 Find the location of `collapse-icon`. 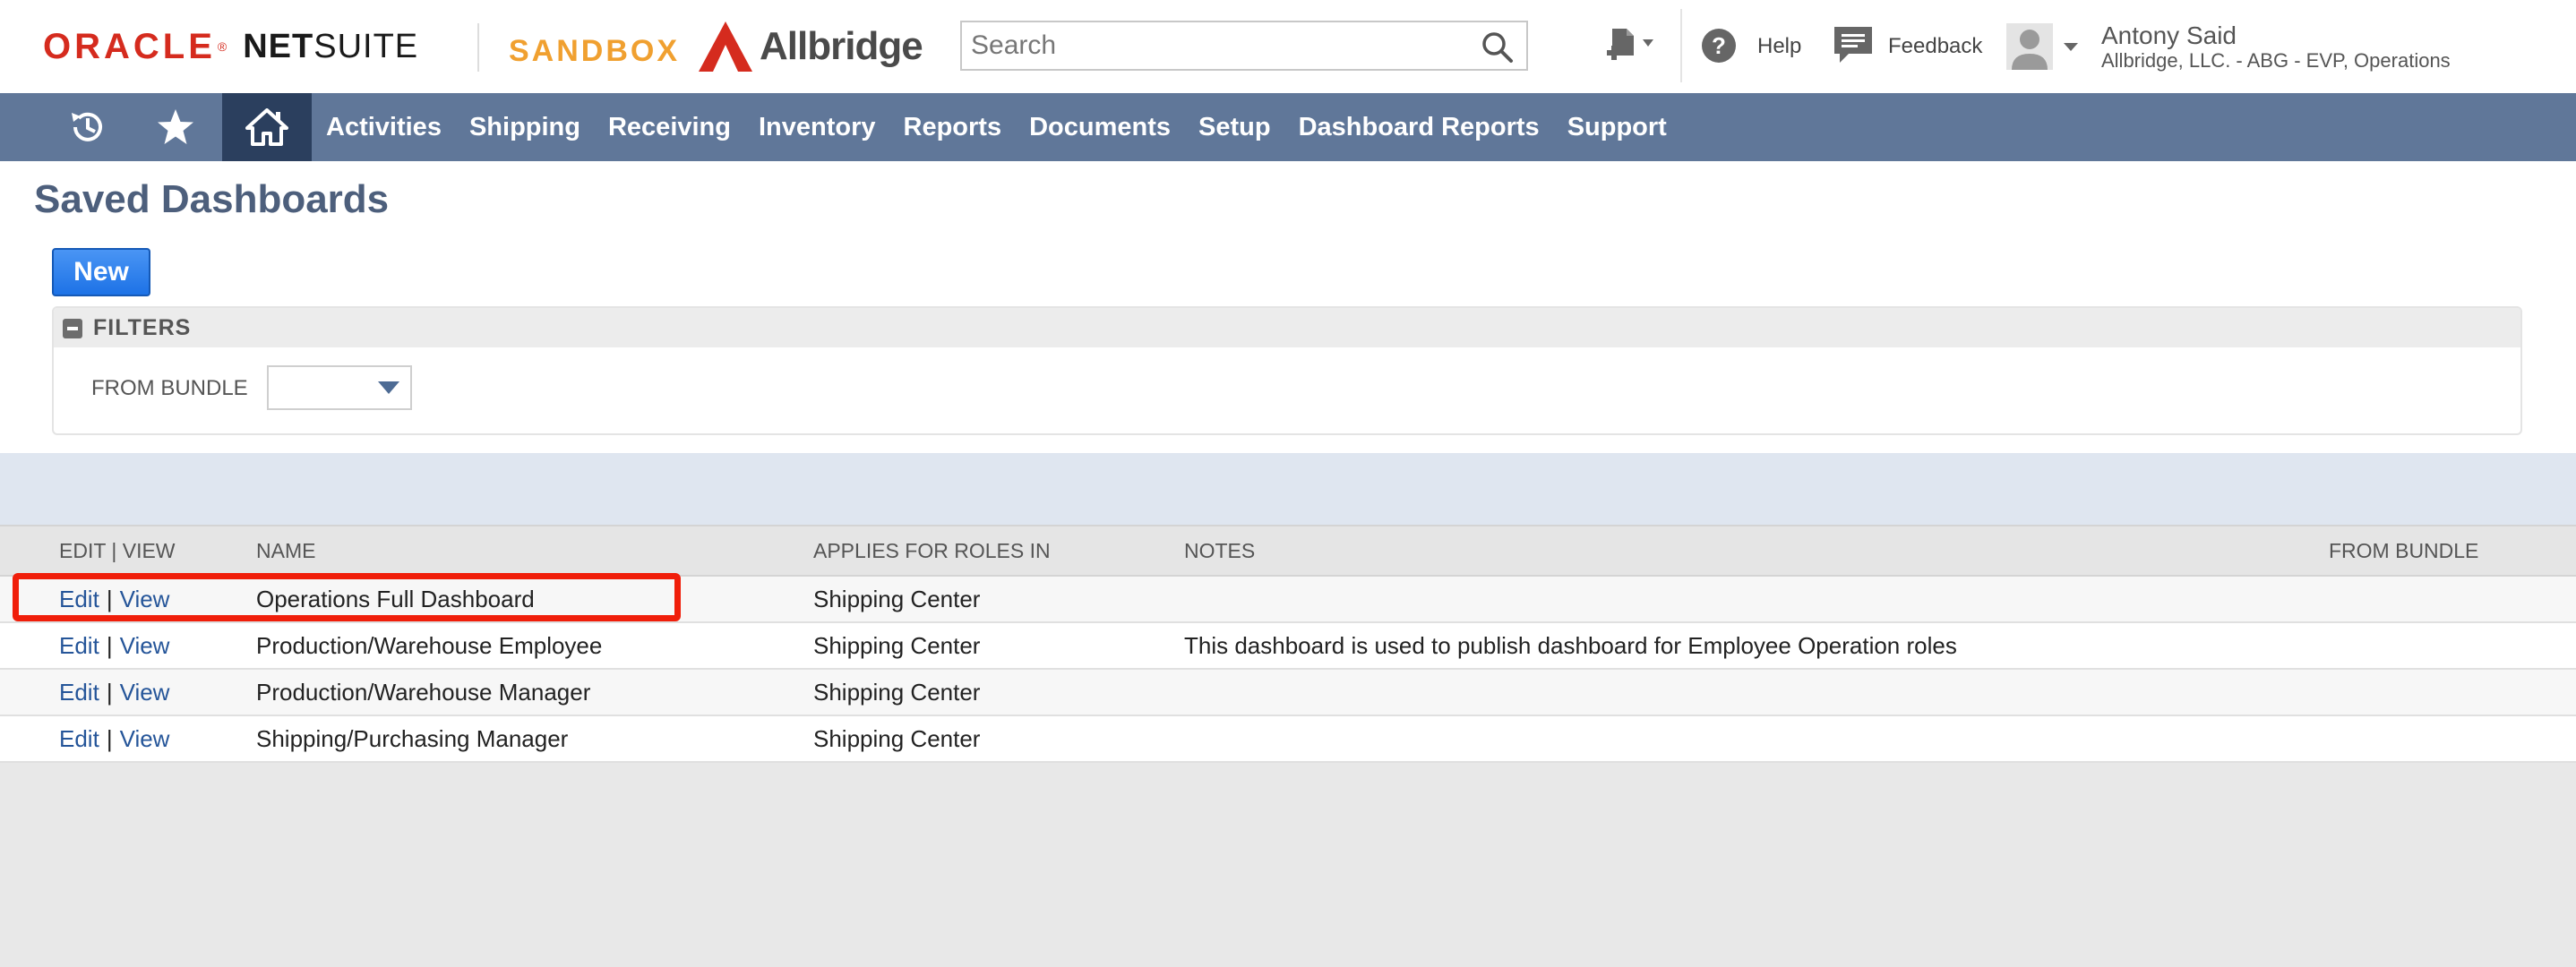

collapse-icon is located at coordinates (72, 328).